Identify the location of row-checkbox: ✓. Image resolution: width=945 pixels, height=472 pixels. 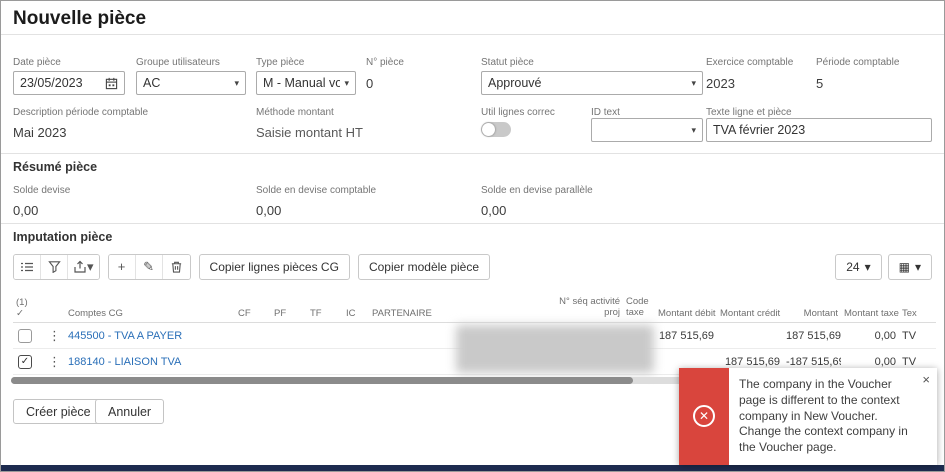
(25, 361).